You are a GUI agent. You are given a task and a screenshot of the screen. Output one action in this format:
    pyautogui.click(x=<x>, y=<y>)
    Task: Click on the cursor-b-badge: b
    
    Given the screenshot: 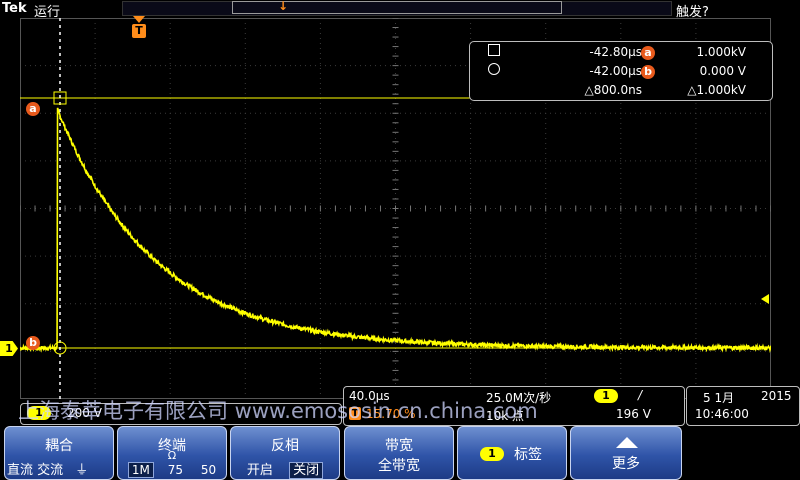 What is the action you would take?
    pyautogui.click(x=648, y=71)
    